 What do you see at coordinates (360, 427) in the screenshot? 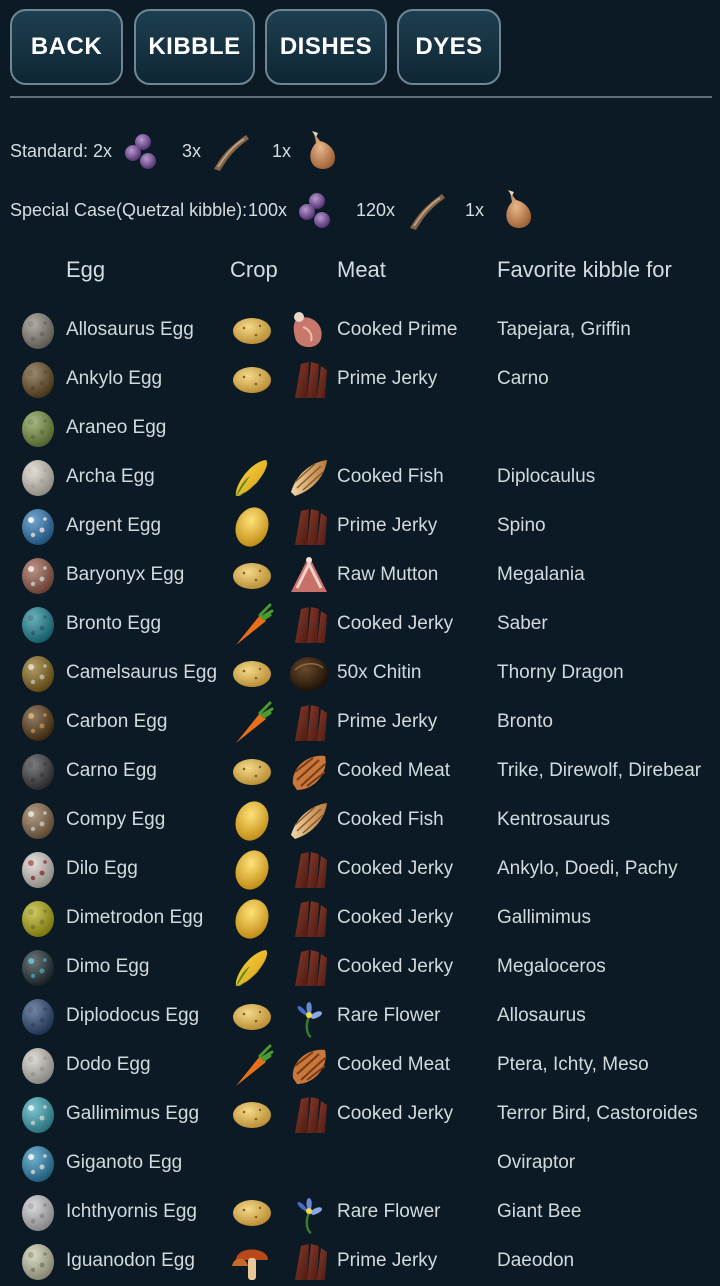
I see `table-row: Araneo Egg` at bounding box center [360, 427].